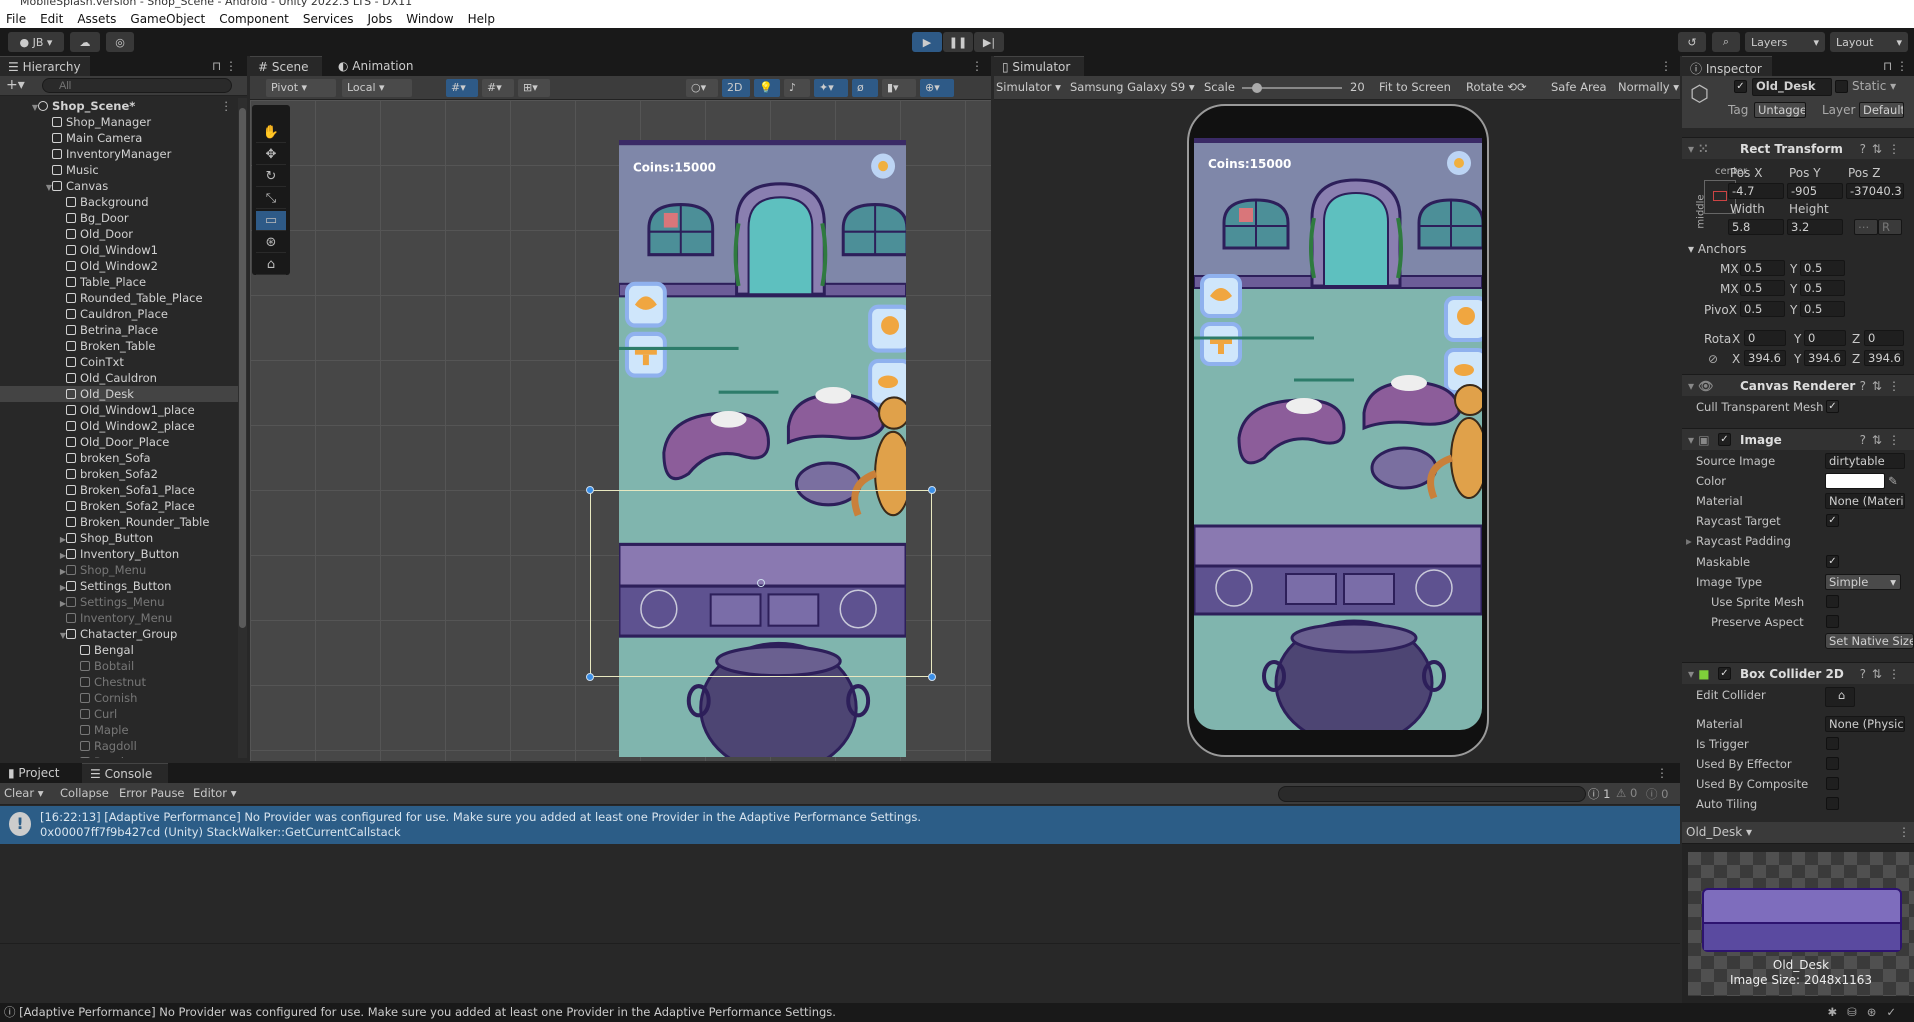 Image resolution: width=1914 pixels, height=1022 pixels. What do you see at coordinates (254, 19) in the screenshot?
I see `menu-component: Component` at bounding box center [254, 19].